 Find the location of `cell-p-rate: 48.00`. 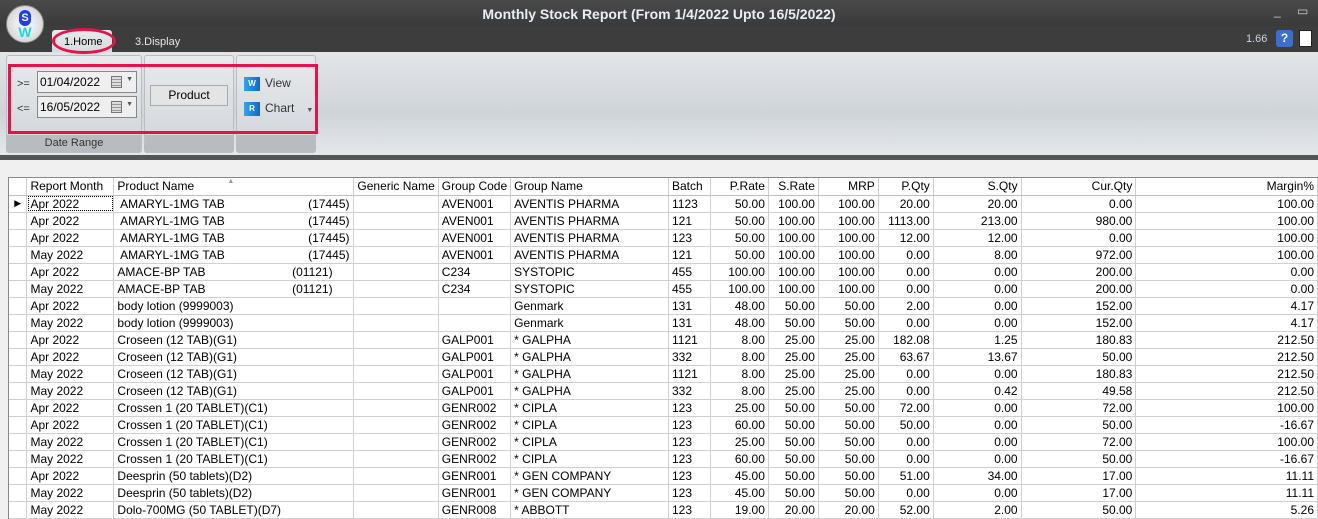

cell-p-rate: 48.00 is located at coordinates (739, 306).